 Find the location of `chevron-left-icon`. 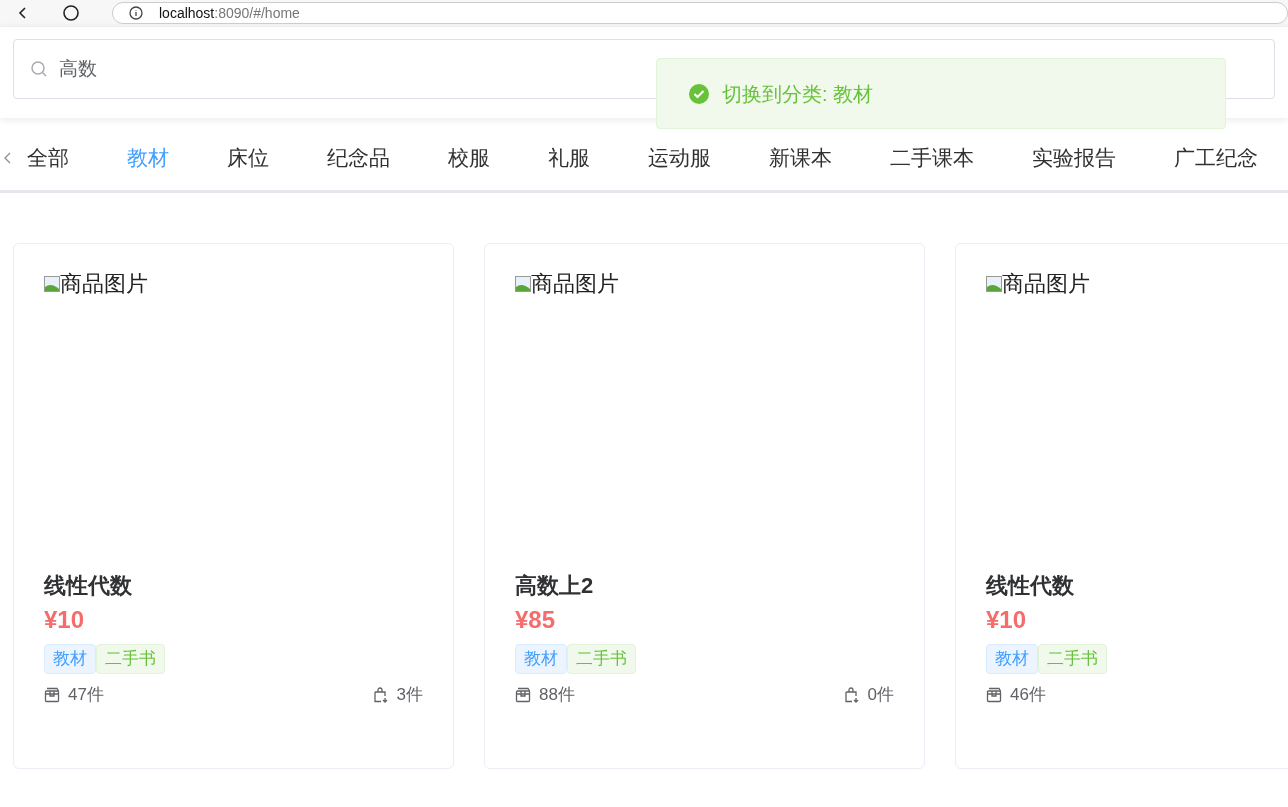

chevron-left-icon is located at coordinates (8, 158).